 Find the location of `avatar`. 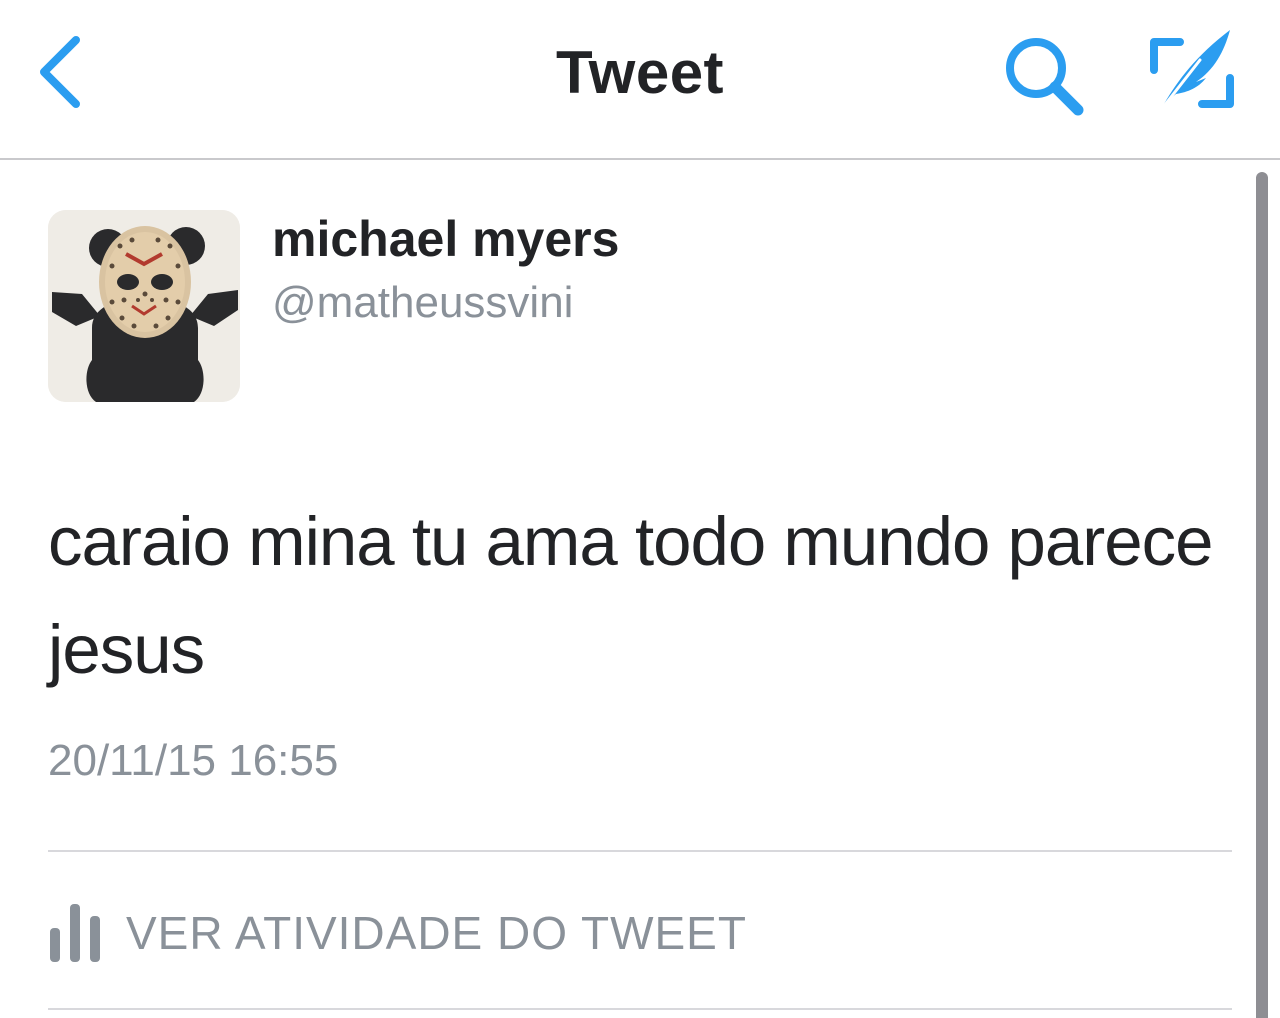

avatar is located at coordinates (144, 306).